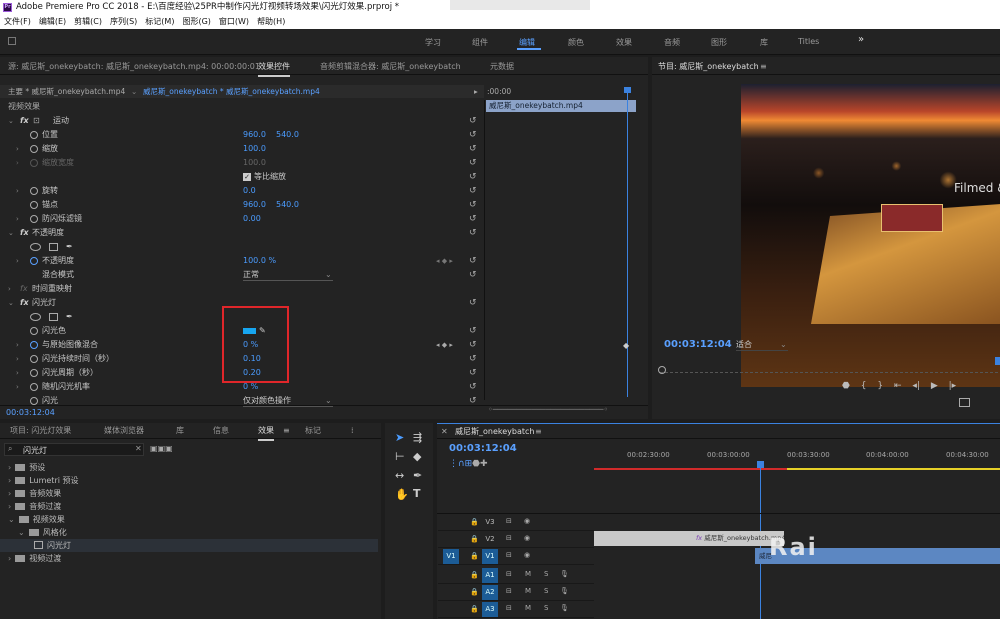 The width and height of the screenshot is (1000, 619). What do you see at coordinates (124, 431) in the screenshot?
I see `tab-media-browser: 媒体浏览器` at bounding box center [124, 431].